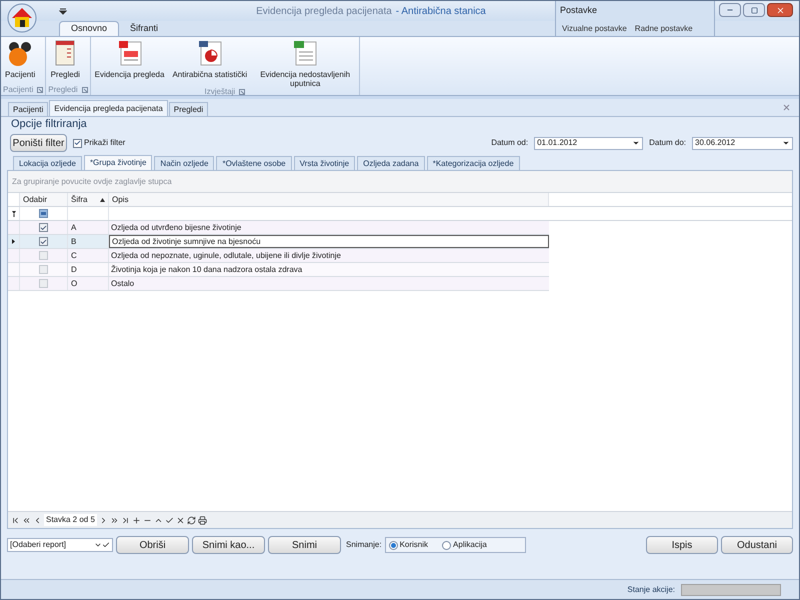 This screenshot has width=800, height=600. Describe the element at coordinates (125, 520) in the screenshot. I see `last-icon` at that location.